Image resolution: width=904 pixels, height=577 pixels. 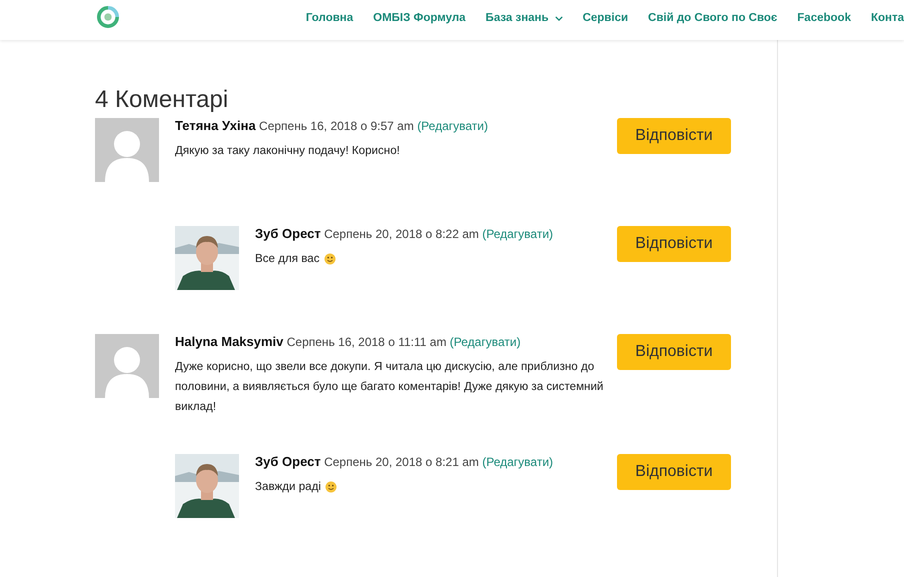 I want to click on comment-date: Серпень 16, 2018 о 11:11 am, so click(x=366, y=342).